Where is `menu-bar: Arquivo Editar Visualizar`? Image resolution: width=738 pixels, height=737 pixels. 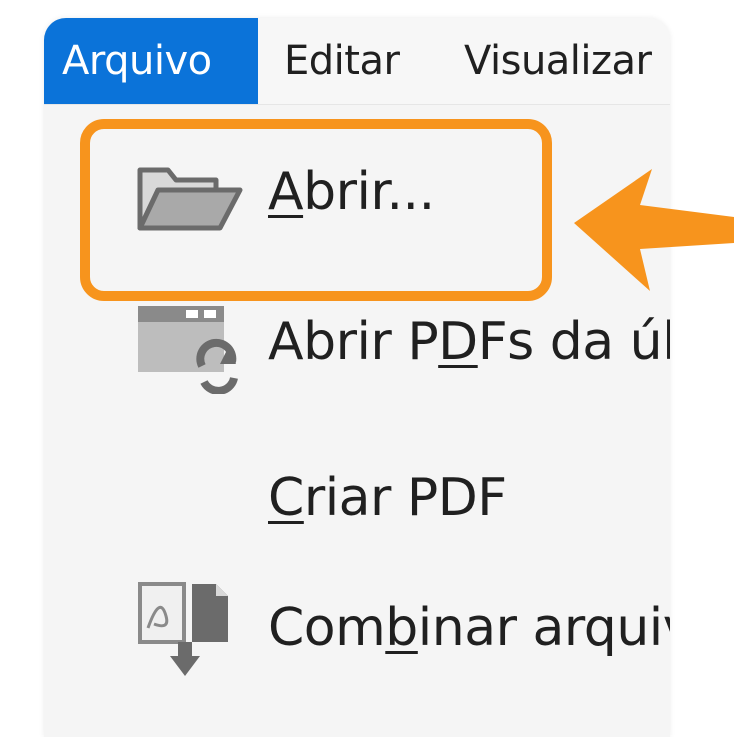
menu-bar: Arquivo Editar Visualizar is located at coordinates (357, 61).